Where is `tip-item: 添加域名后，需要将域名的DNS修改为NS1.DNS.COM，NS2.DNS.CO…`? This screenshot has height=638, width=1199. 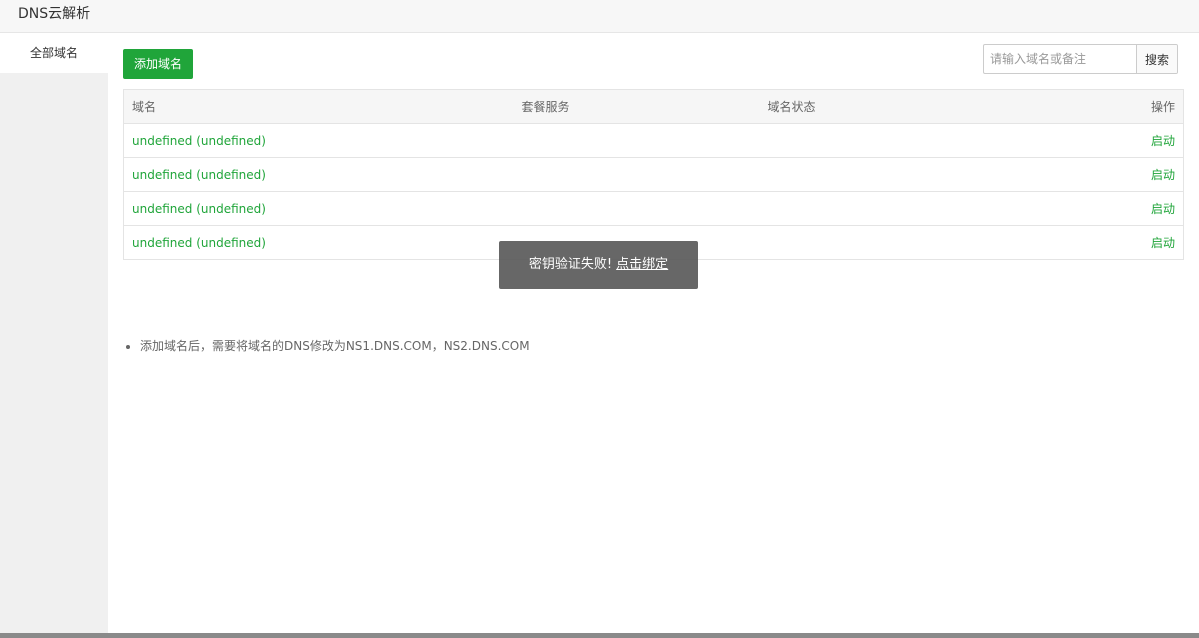
tip-item: 添加域名后，需要将域名的DNS修改为NS1.DNS.COM，NS2.DNS.CO… is located at coordinates (335, 346).